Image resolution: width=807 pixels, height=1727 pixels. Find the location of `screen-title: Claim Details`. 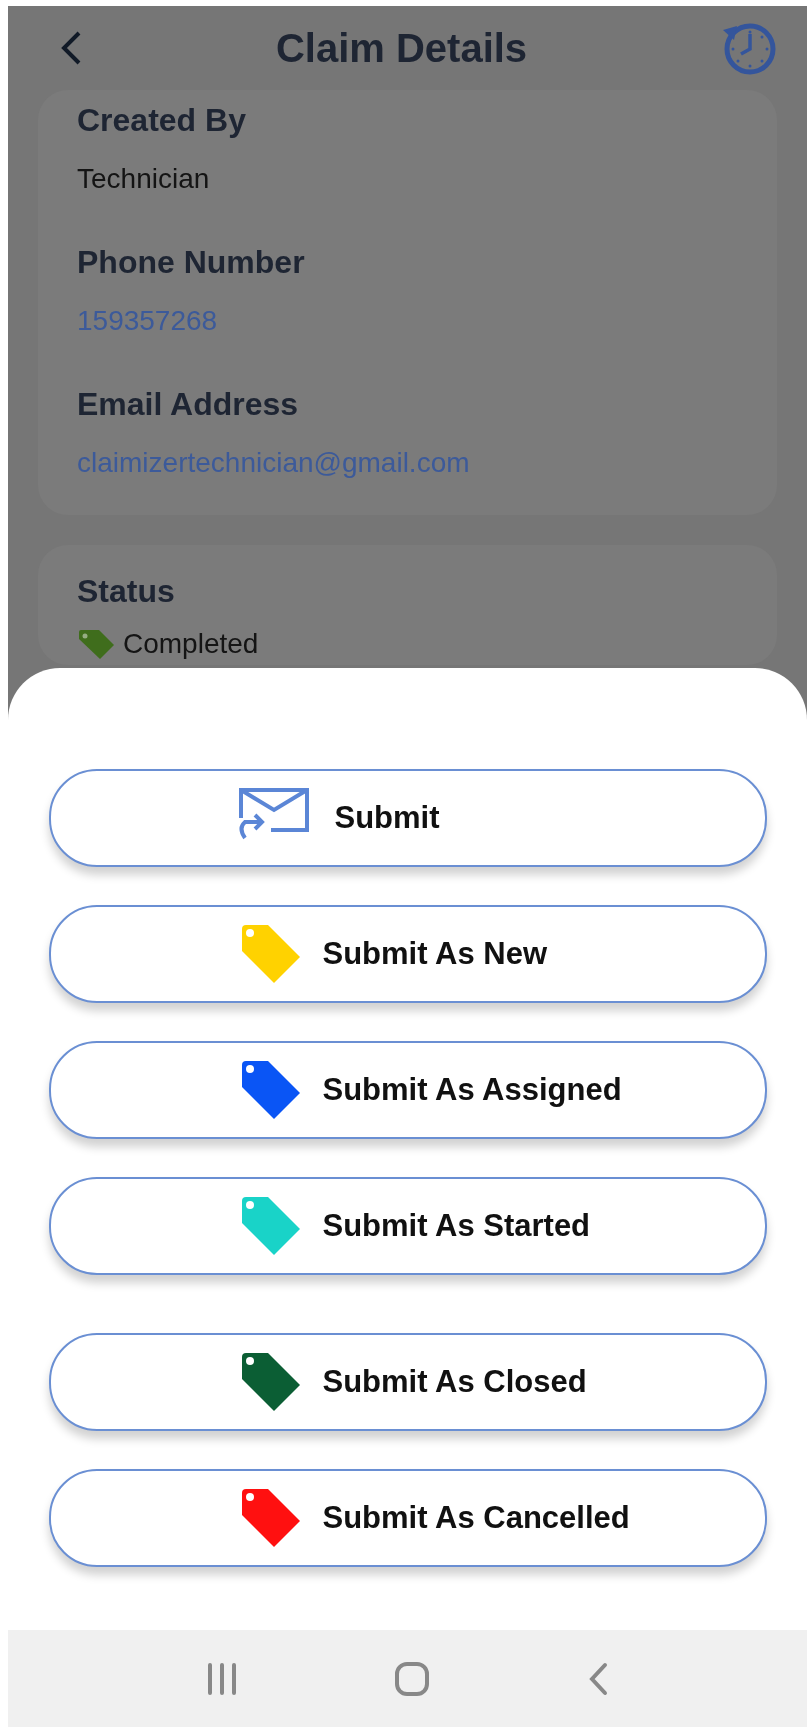

screen-title: Claim Details is located at coordinates (401, 48).